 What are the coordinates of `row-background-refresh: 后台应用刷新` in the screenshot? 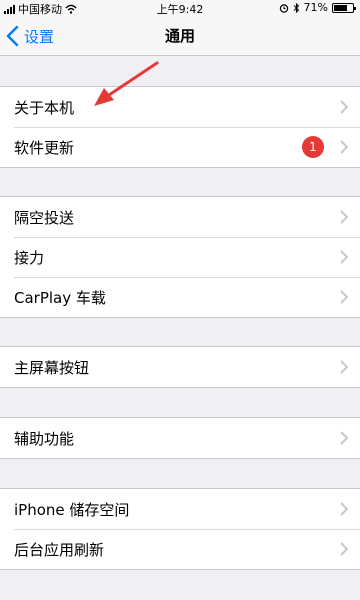 It's located at (180, 549).